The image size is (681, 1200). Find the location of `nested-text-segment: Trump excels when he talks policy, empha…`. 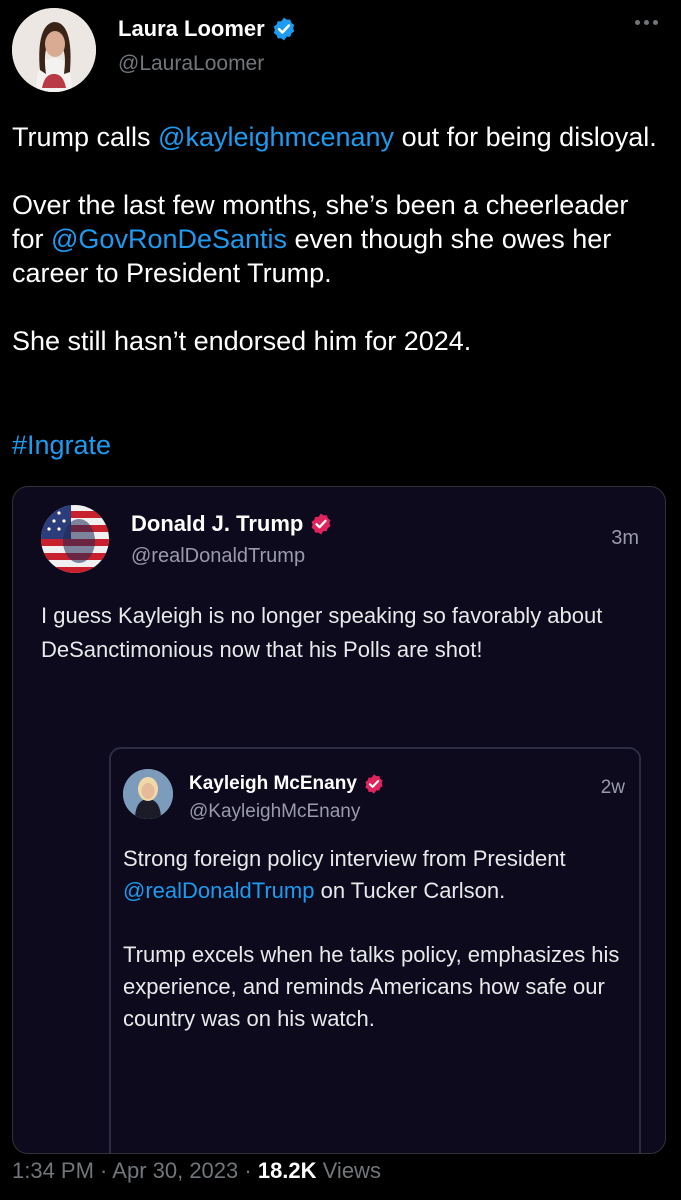

nested-text-segment: Trump excels when he talks policy, empha… is located at coordinates (374, 986).